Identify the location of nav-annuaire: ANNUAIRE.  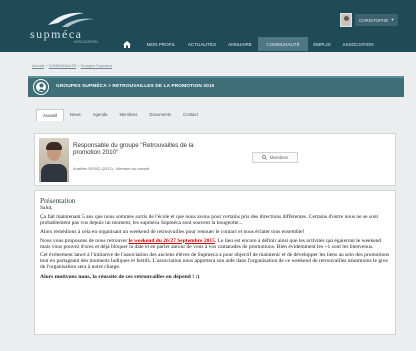
(240, 44).